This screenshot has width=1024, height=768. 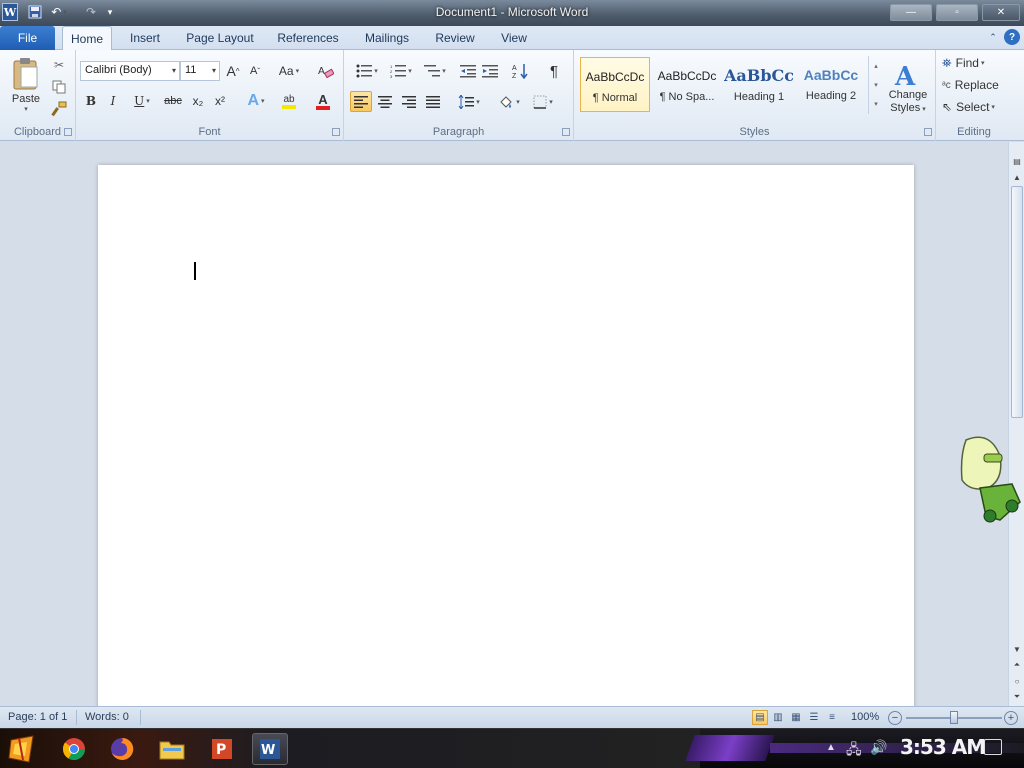 I want to click on maximize-button: ▫, so click(x=957, y=12).